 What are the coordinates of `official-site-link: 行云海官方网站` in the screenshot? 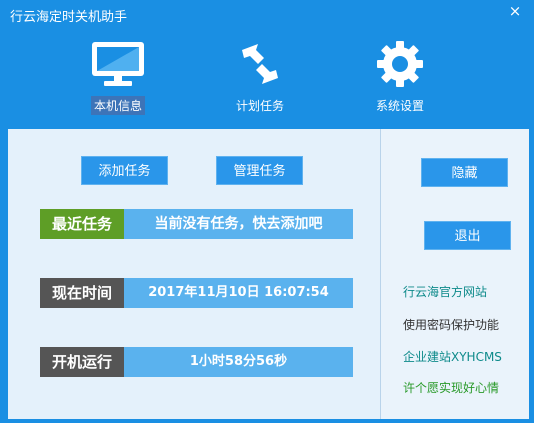 It's located at (445, 291).